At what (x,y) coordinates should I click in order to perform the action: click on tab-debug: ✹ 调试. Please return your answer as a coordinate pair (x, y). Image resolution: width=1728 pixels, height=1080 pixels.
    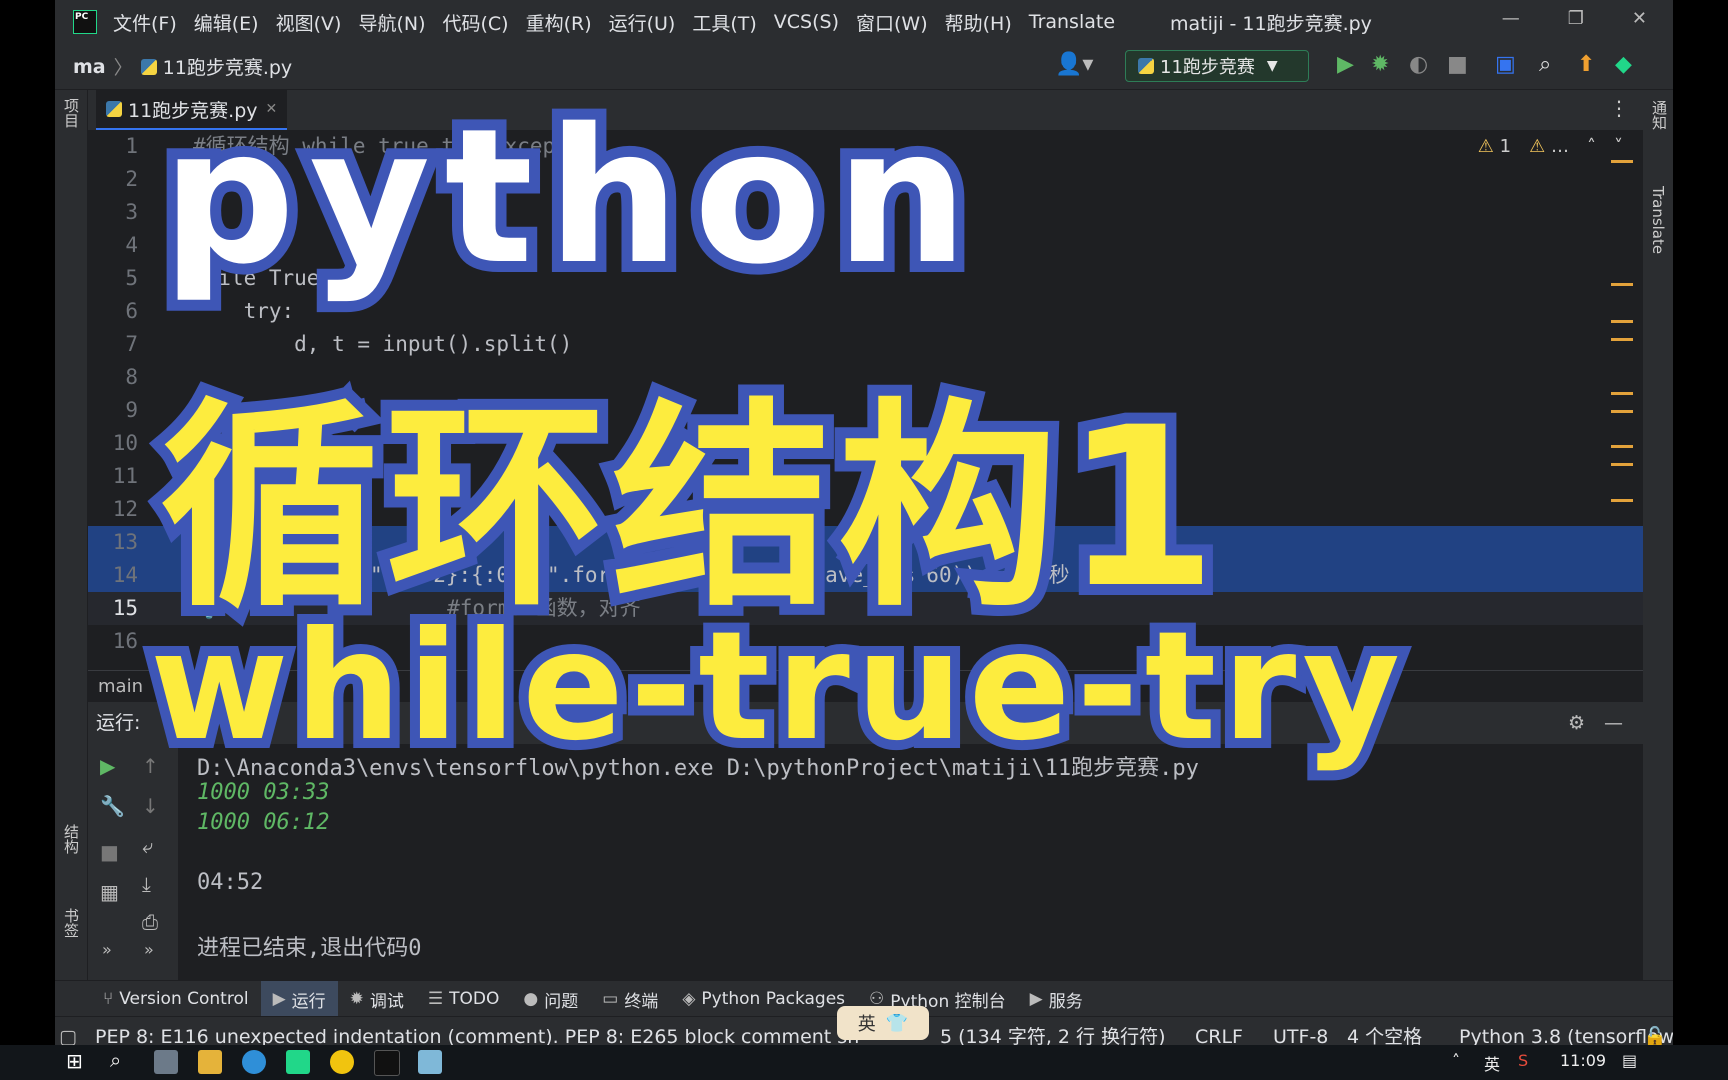
    Looking at the image, I should click on (377, 999).